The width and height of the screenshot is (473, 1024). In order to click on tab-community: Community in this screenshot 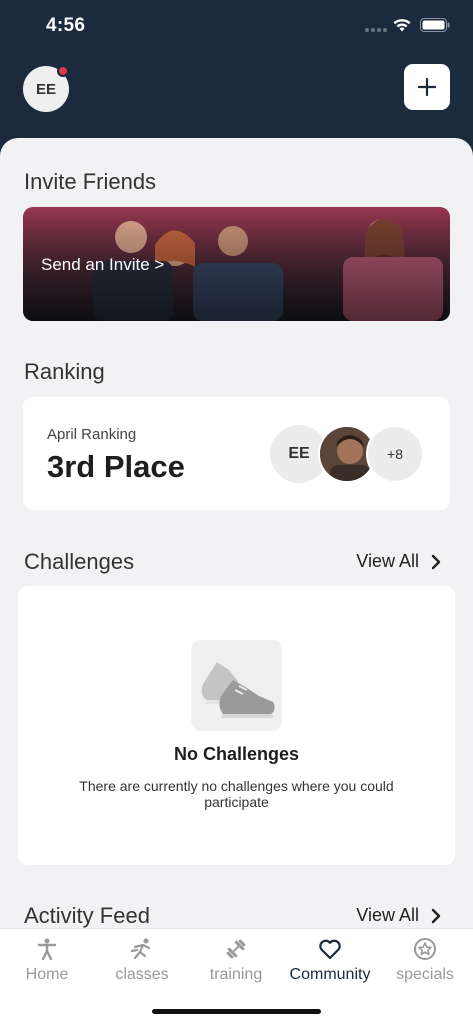, I will do `click(330, 959)`.